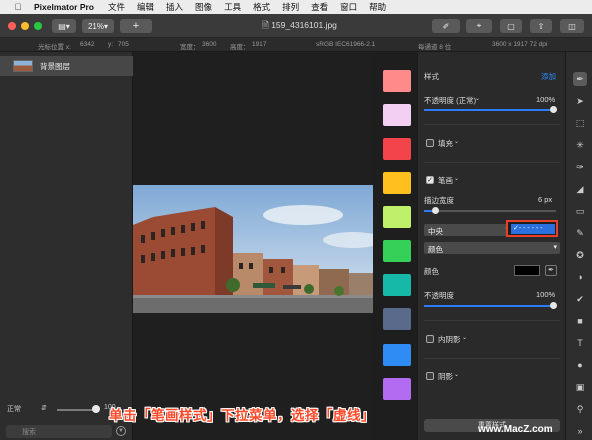  I want to click on crop-tool-icon: ▣, so click(580, 387).